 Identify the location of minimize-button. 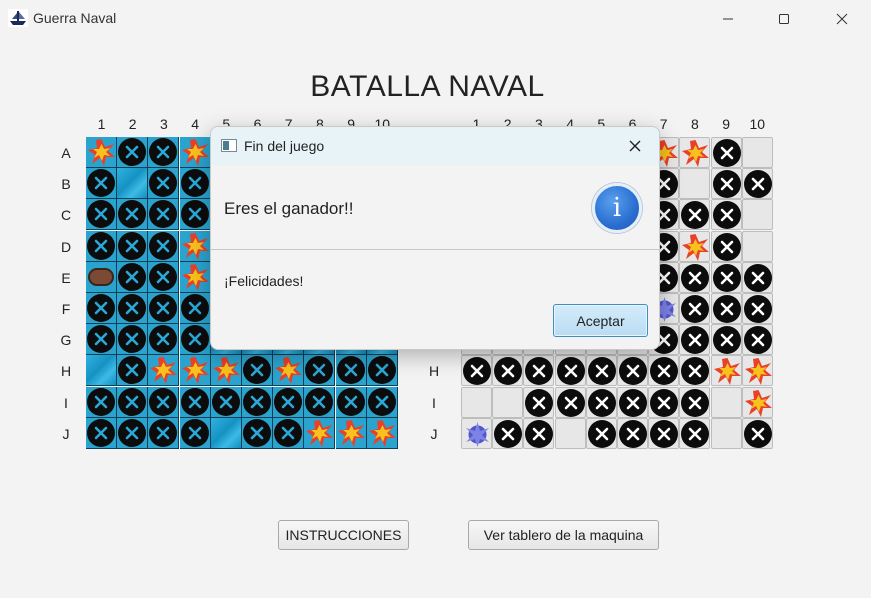
(728, 19).